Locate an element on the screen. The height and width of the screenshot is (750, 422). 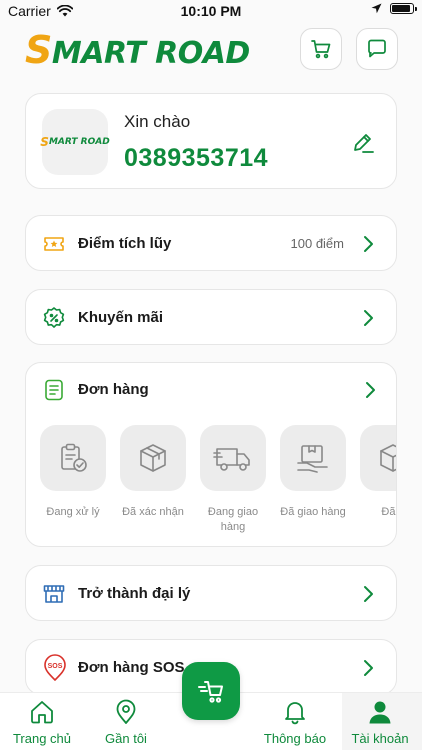
fast-cart-icon is located at coordinates (210, 692).